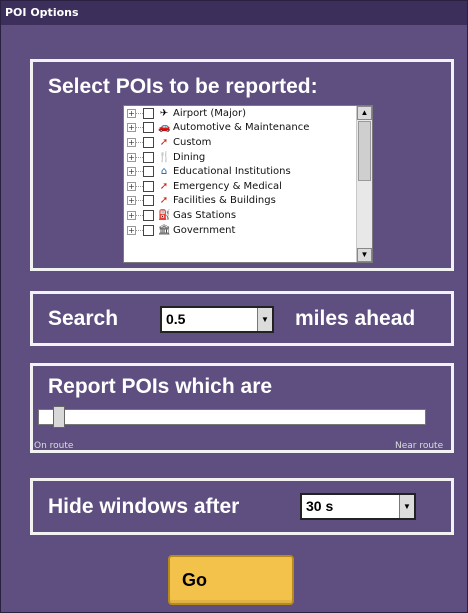  What do you see at coordinates (176, 319) in the screenshot?
I see `search-distance-value: 0.5` at bounding box center [176, 319].